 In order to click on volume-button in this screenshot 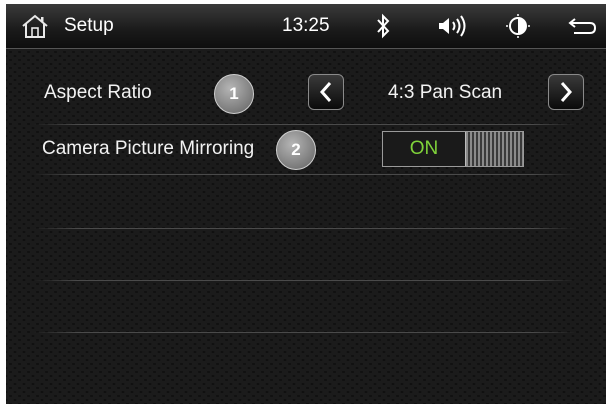, I will do `click(452, 26)`.